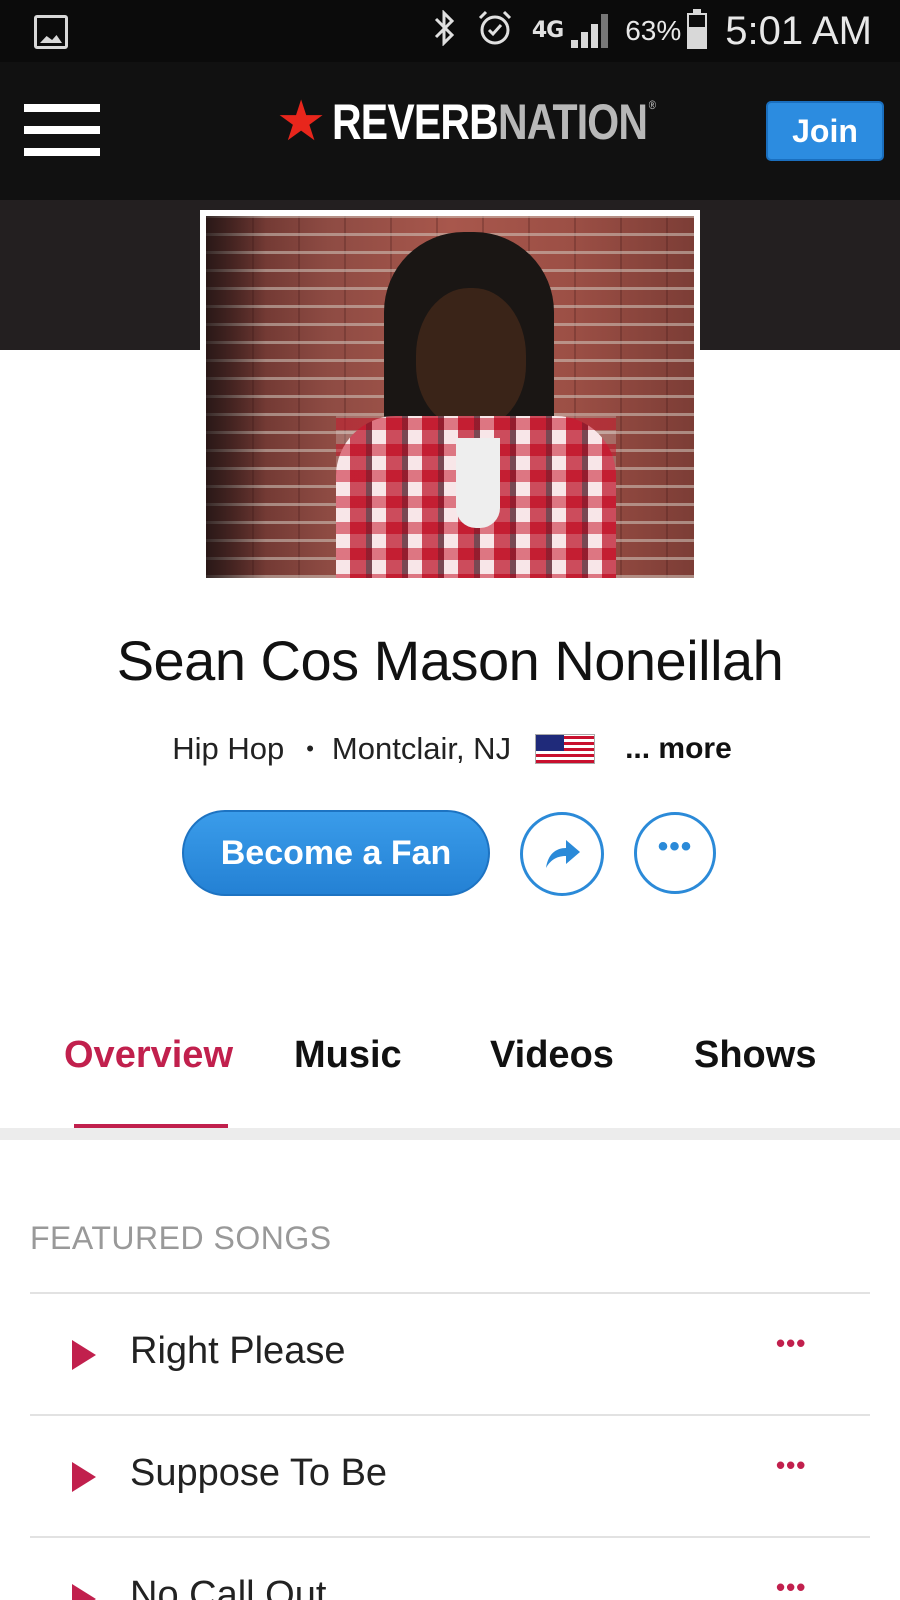 This screenshot has height=1600, width=900. Describe the element at coordinates (798, 30) in the screenshot. I see `clock: 5:01 AM` at that location.